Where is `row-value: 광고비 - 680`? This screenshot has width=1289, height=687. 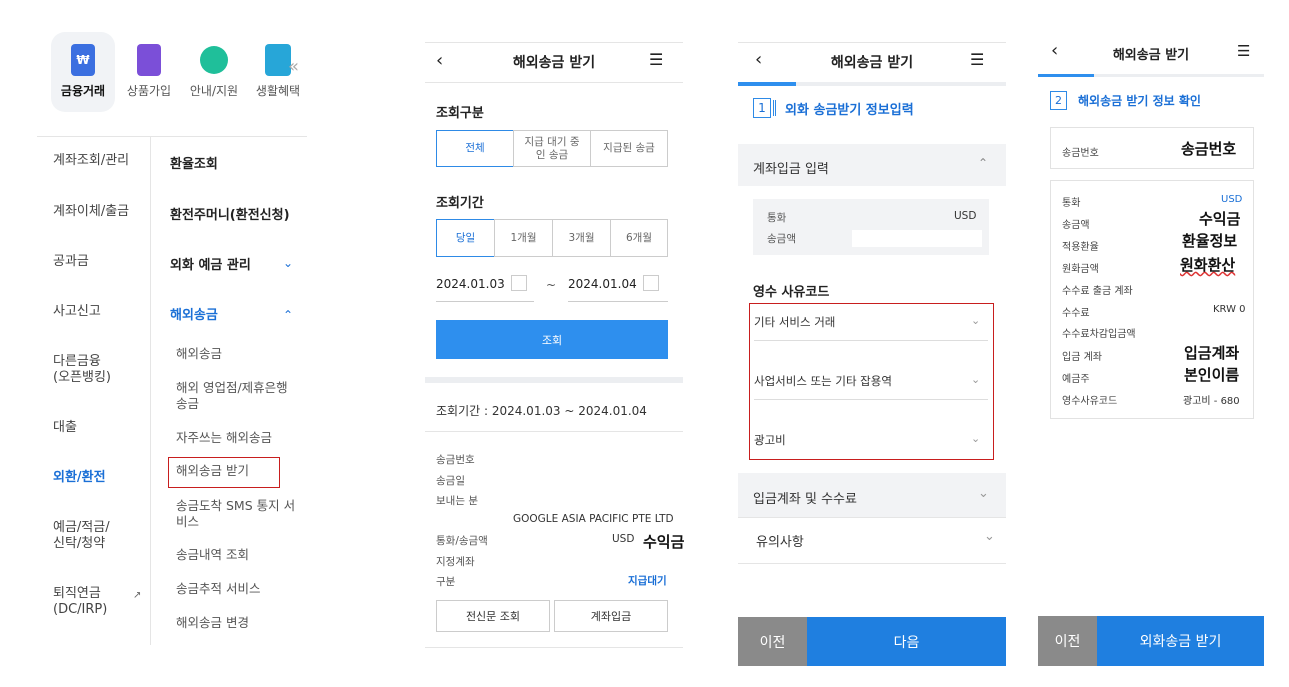
row-value: 광고비 - 680 is located at coordinates (1211, 401).